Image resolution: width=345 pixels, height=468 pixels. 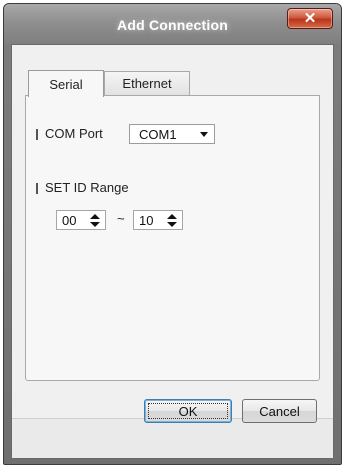 What do you see at coordinates (172, 438) in the screenshot?
I see `button-bar` at bounding box center [172, 438].